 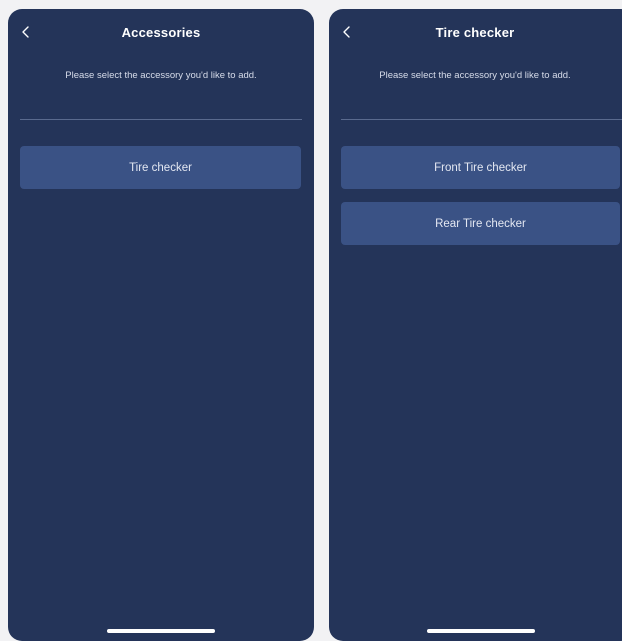 I want to click on tire-checker-button: Tire checker, so click(x=160, y=167).